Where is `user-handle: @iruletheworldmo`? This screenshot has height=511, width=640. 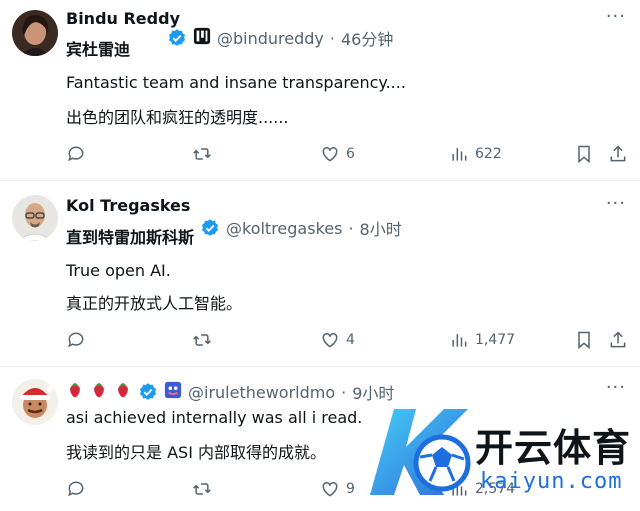
user-handle: @iruletheworldmo is located at coordinates (261, 392).